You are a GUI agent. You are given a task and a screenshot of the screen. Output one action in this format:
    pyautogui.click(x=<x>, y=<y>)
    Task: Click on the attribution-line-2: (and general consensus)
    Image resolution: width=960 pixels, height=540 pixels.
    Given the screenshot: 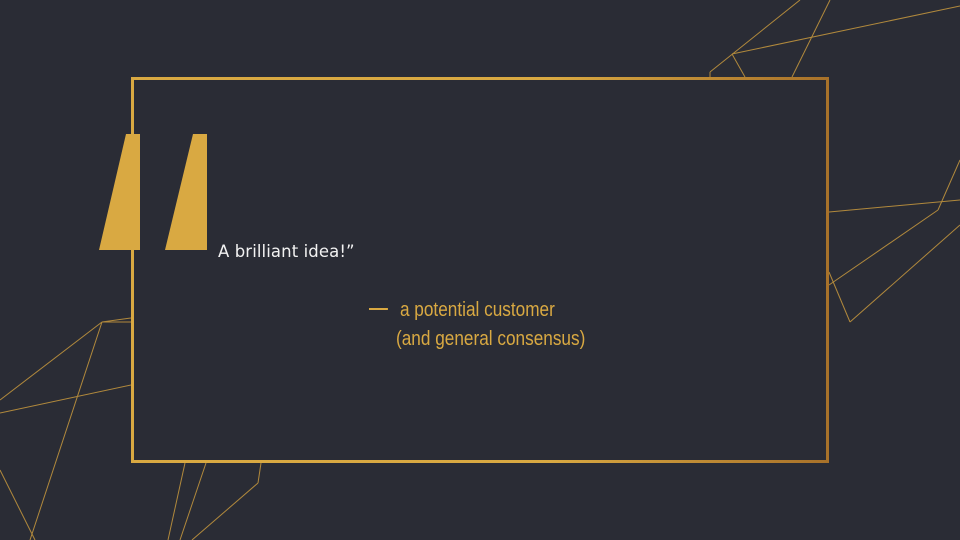 What is the action you would take?
    pyautogui.click(x=491, y=339)
    